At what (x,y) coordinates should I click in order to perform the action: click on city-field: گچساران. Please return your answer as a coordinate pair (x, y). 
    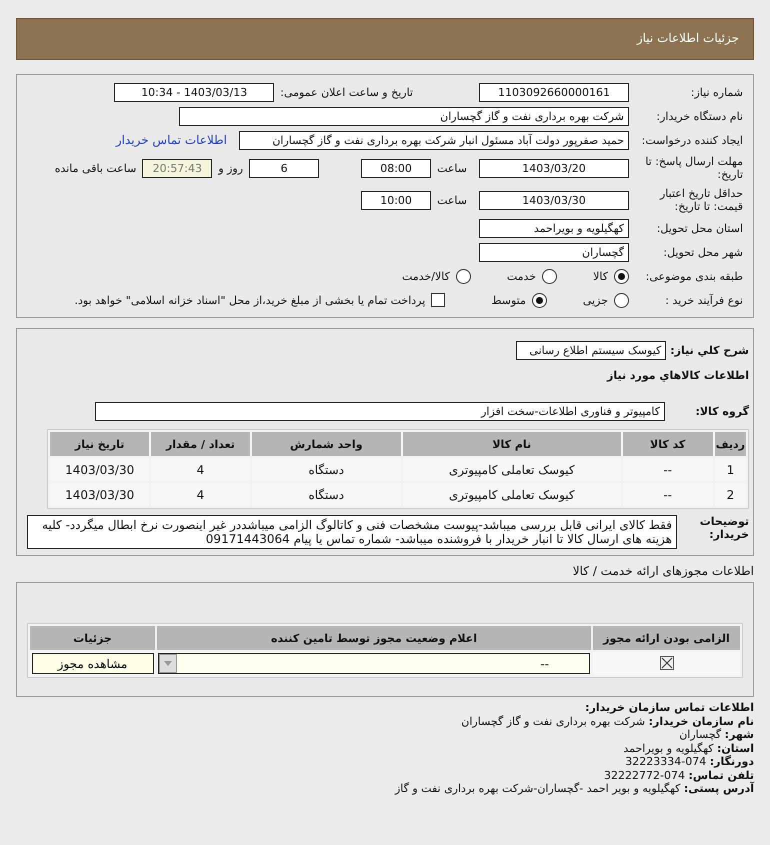
    Looking at the image, I should click on (554, 252).